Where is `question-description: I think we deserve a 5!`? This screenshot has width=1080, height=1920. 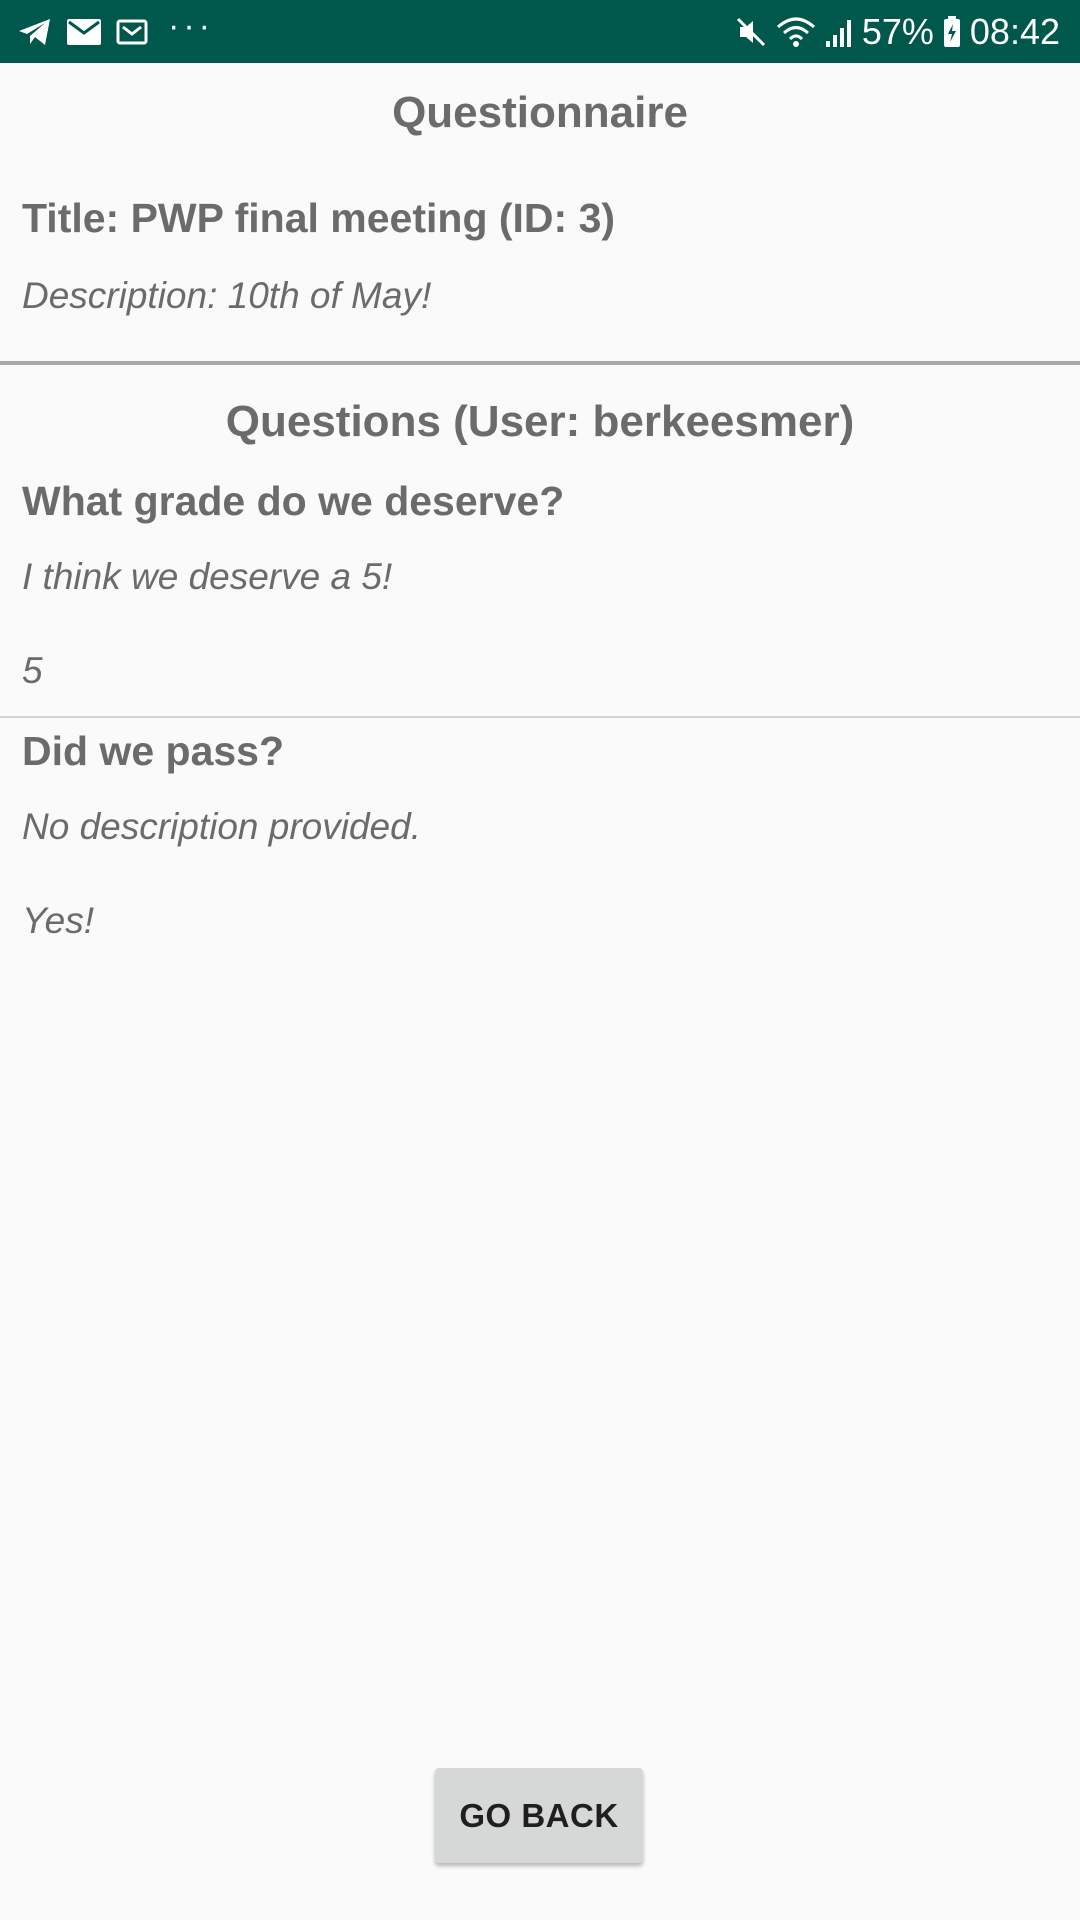 question-description: I think we deserve a 5! is located at coordinates (207, 576).